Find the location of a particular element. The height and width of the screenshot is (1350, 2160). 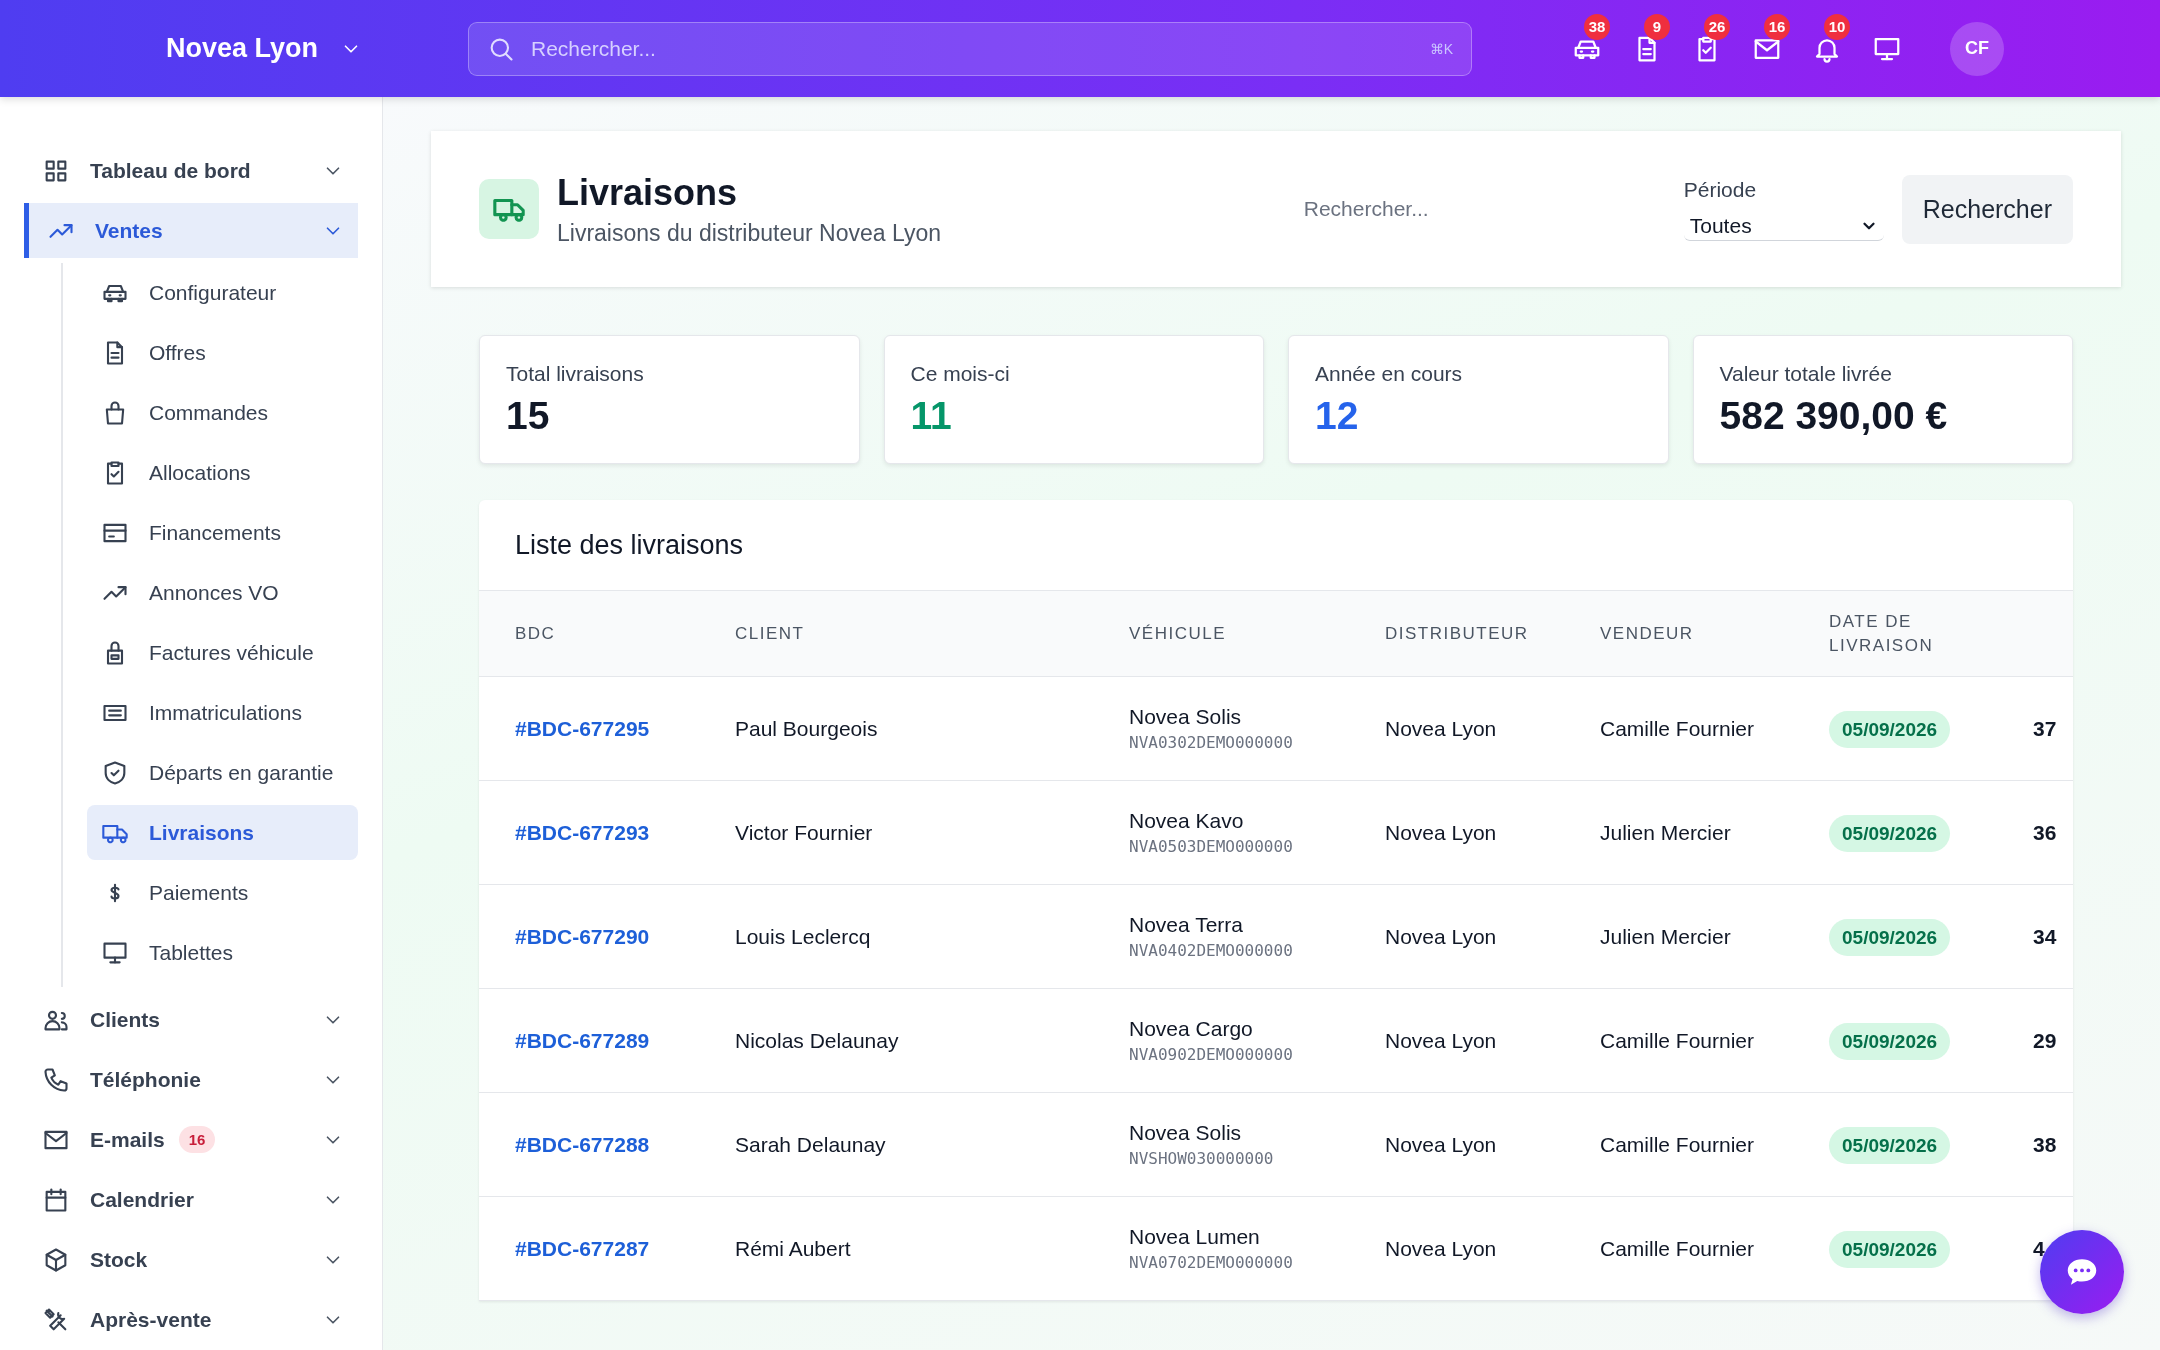

vehicle-code: NVA0902DEMO000000 is located at coordinates (1211, 1054).